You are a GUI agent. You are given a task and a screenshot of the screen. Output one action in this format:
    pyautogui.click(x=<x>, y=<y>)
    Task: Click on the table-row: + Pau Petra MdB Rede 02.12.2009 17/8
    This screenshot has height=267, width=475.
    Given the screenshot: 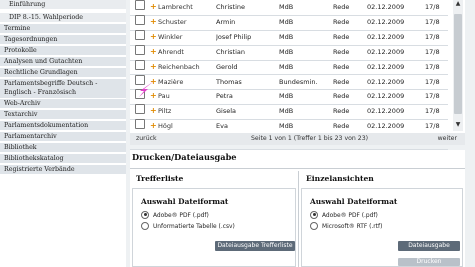 What is the action you would take?
    pyautogui.click(x=289, y=97)
    